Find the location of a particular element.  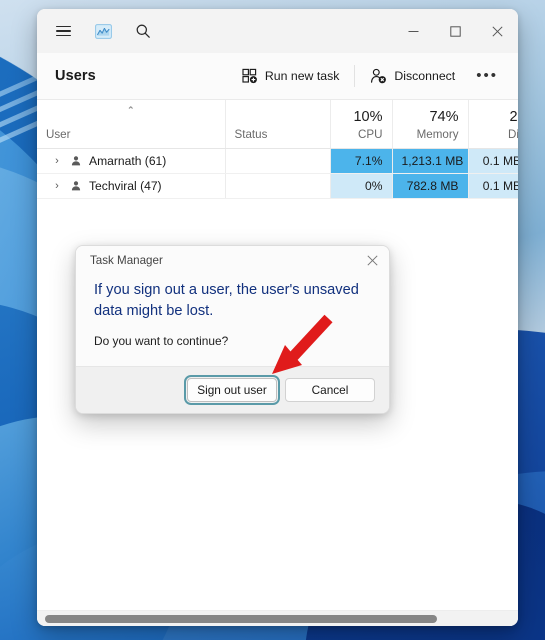

column-pct-memory: 74% is located at coordinates (444, 116).